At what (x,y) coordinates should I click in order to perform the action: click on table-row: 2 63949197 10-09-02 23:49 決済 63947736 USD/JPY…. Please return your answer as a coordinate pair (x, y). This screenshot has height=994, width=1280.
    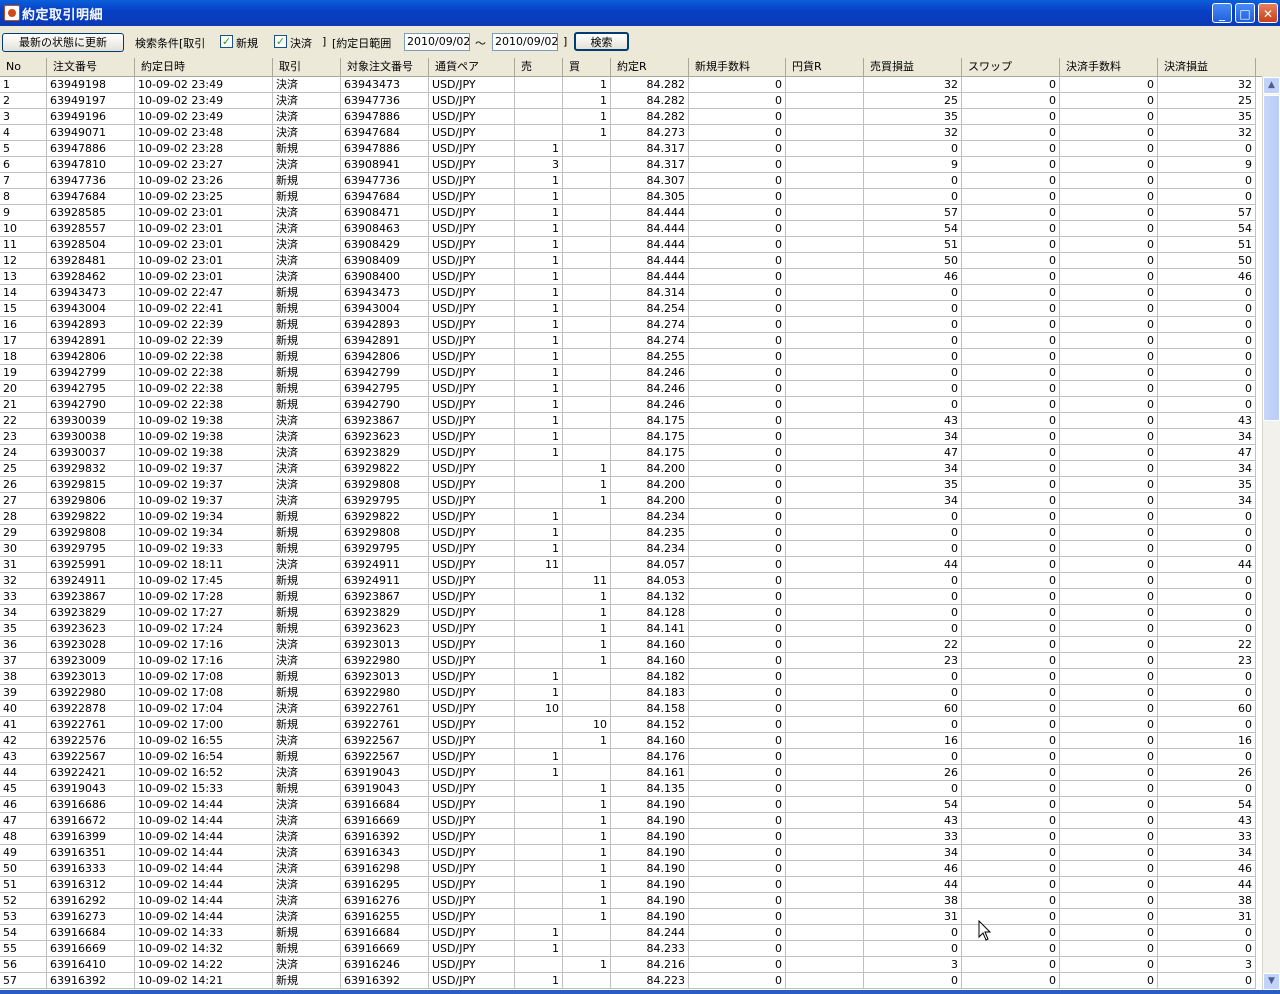
    Looking at the image, I should click on (631, 101).